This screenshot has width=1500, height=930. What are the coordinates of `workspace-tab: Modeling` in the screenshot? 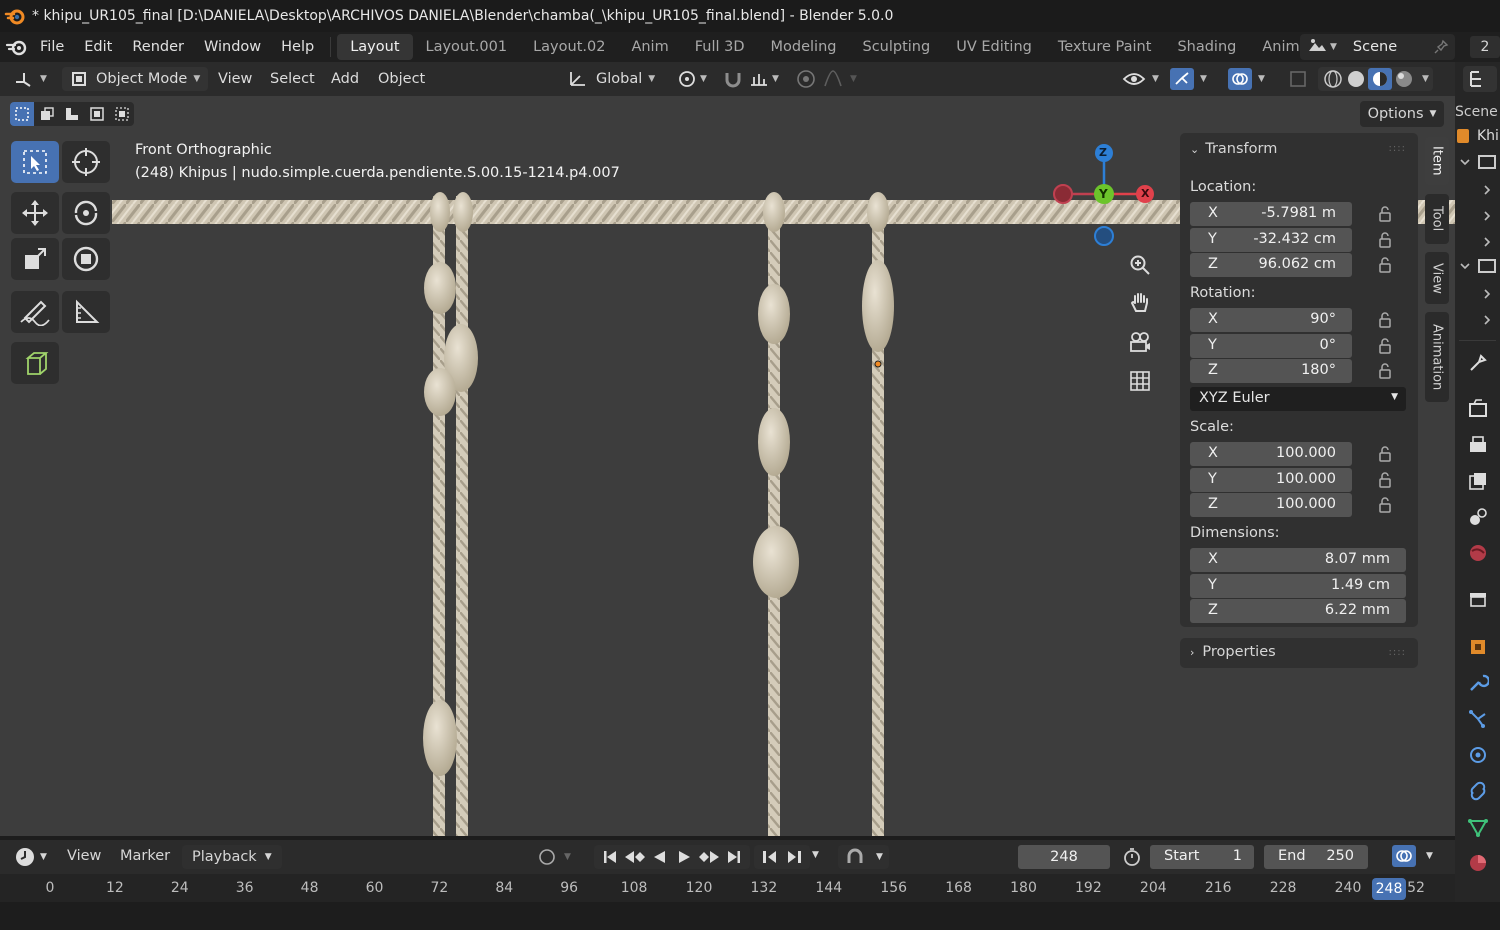 It's located at (804, 47).